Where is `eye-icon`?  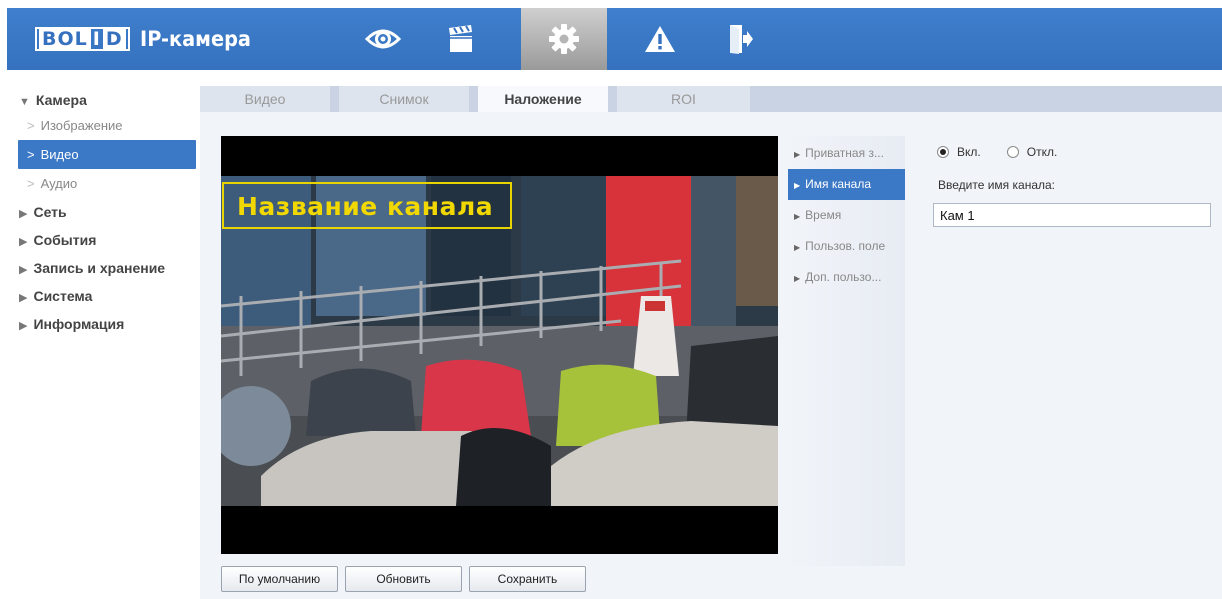
eye-icon is located at coordinates (383, 39).